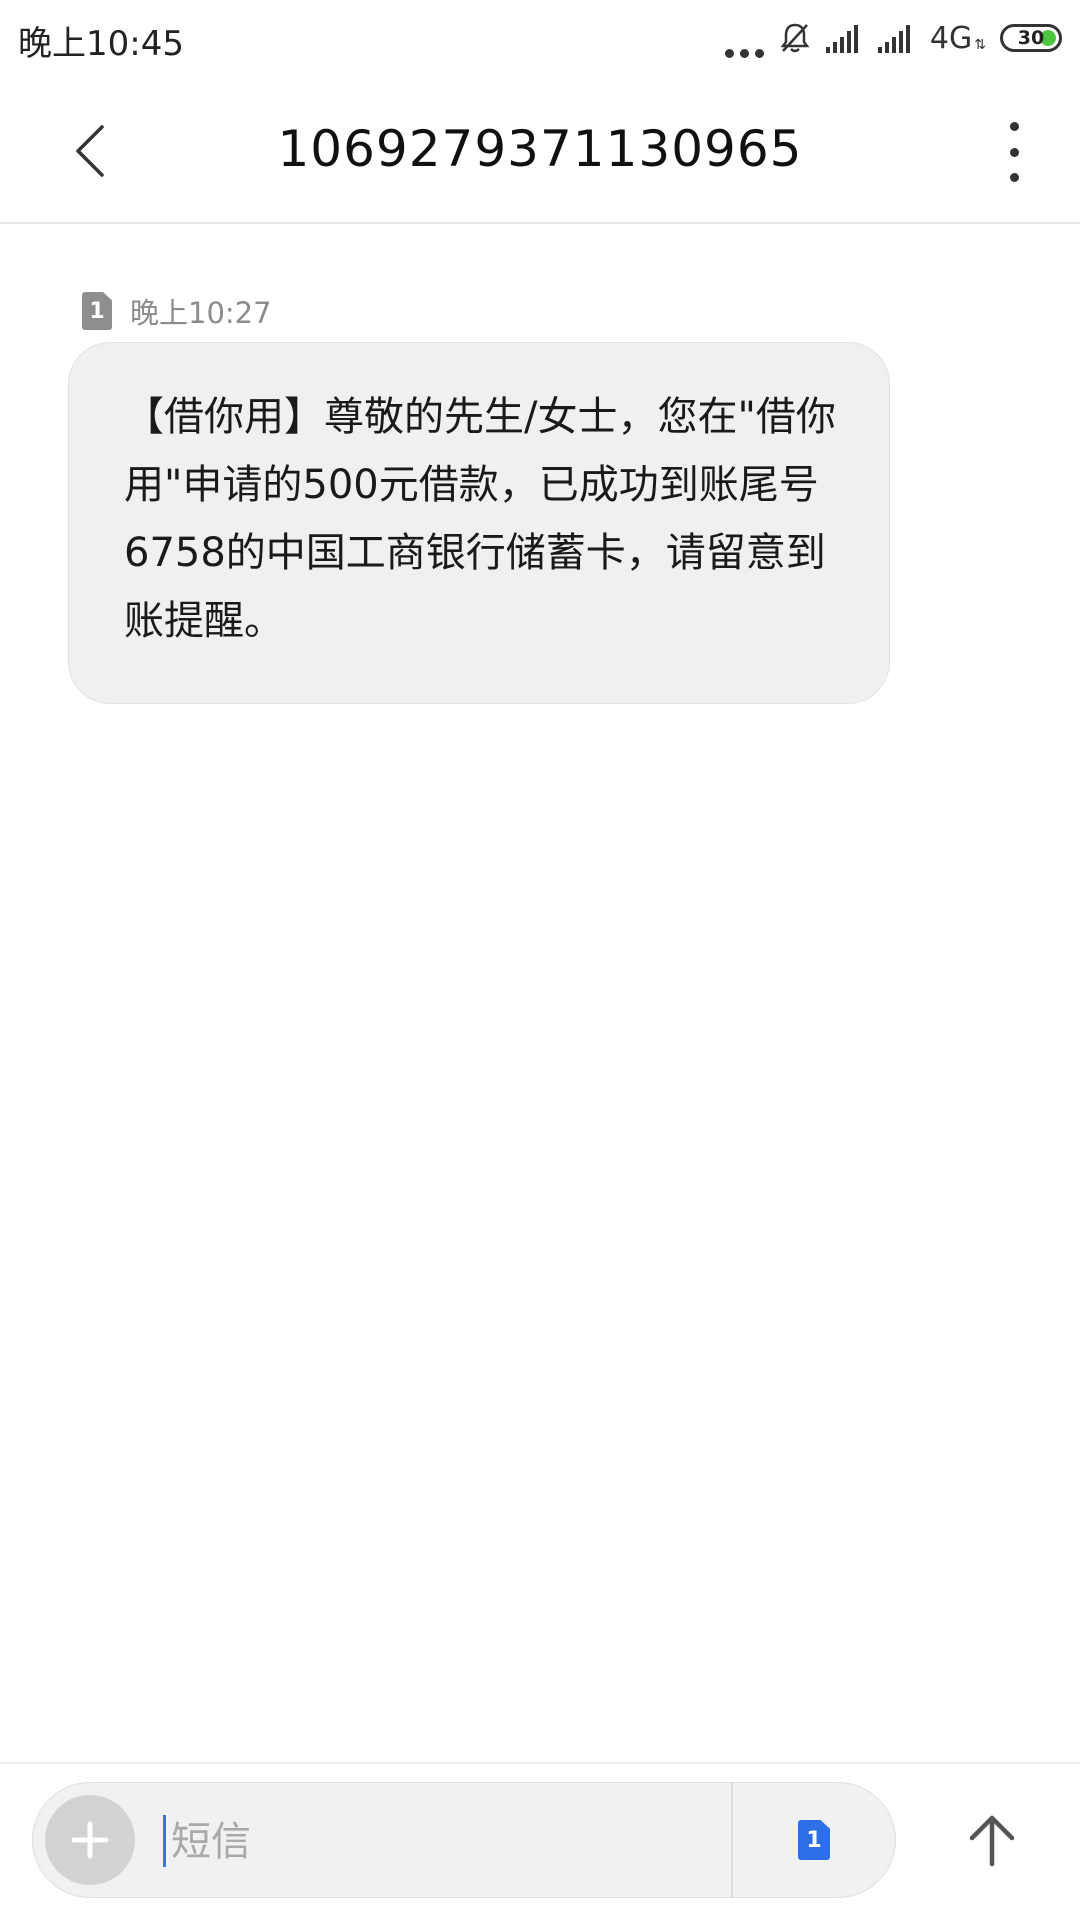 The image size is (1080, 1920). Describe the element at coordinates (540, 1763) in the screenshot. I see `composer-divider` at that location.